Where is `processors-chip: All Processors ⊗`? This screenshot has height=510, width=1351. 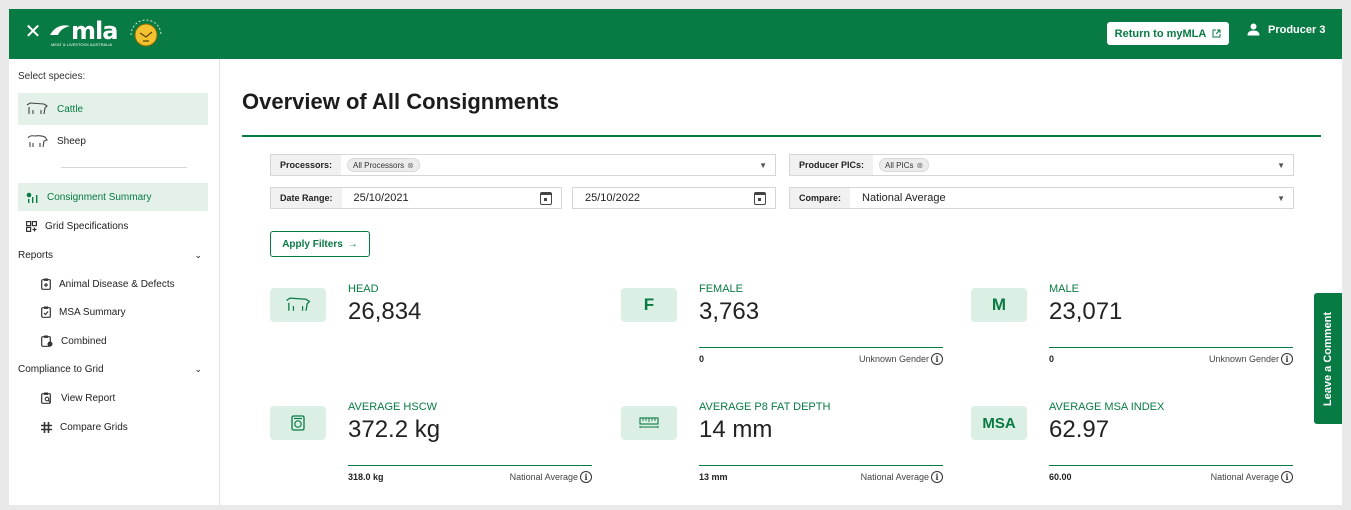 processors-chip: All Processors ⊗ is located at coordinates (383, 165).